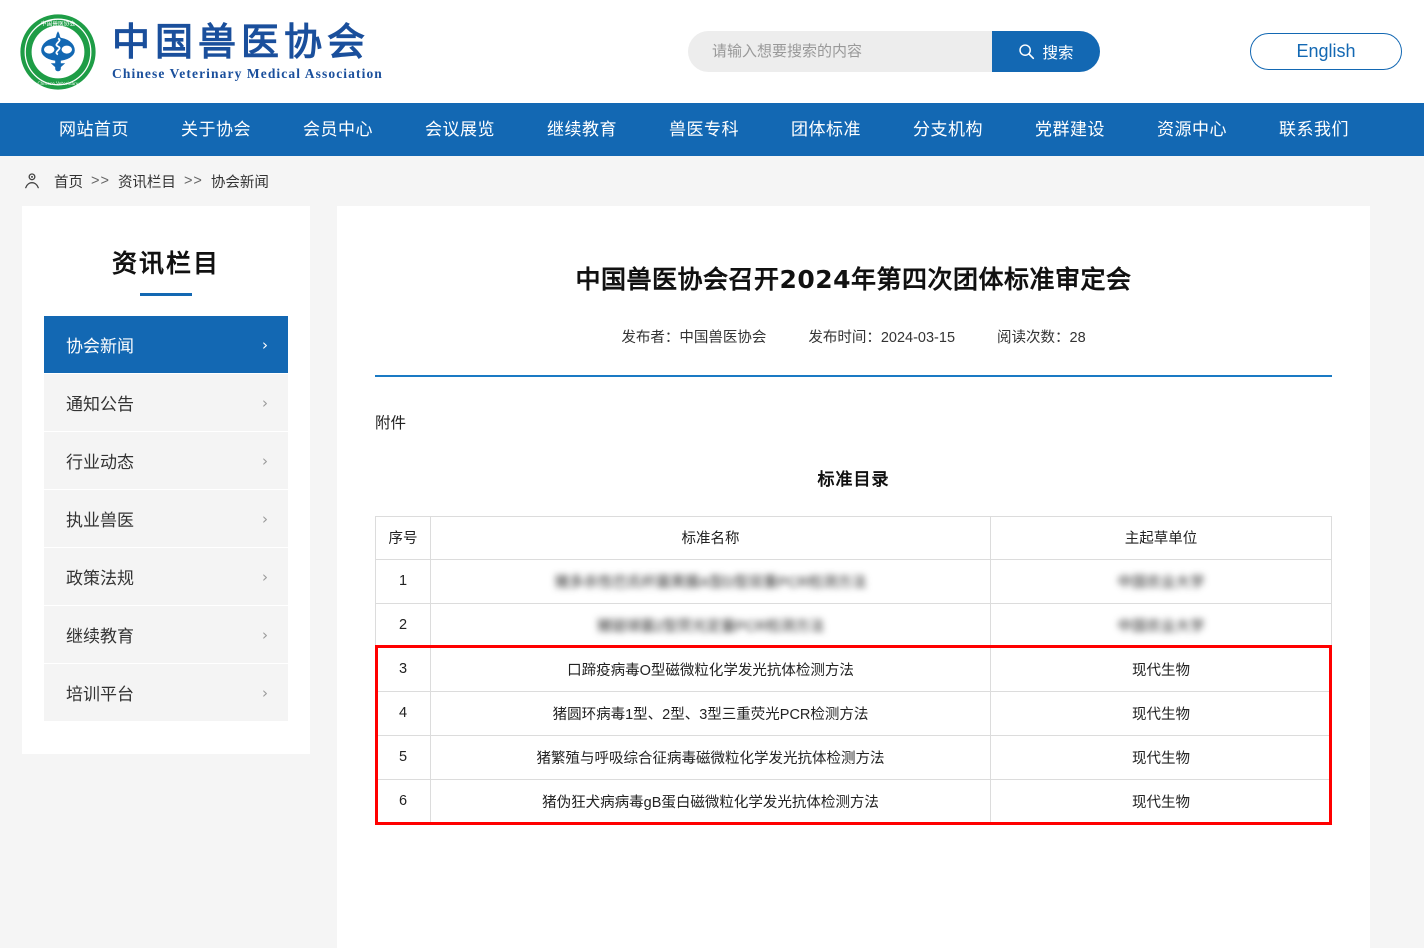 The image size is (1424, 948). Describe the element at coordinates (710, 625) in the screenshot. I see `cell-standard-name: 猪链球菌2型荧光定量PCR检测方法` at that location.